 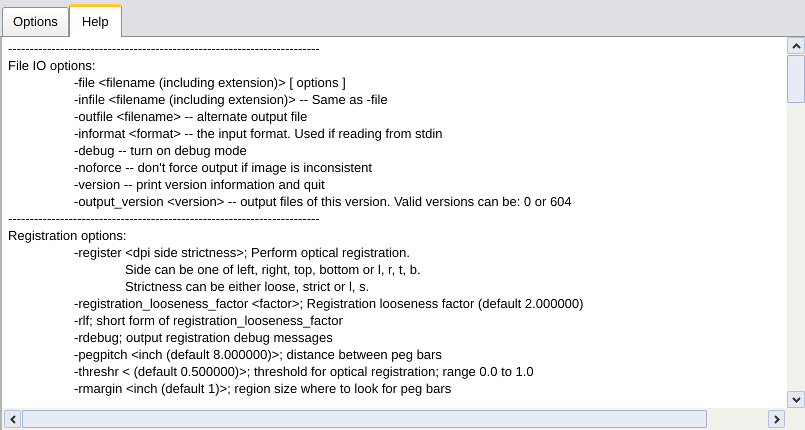 I want to click on help-line: -rdebug; output registration debug messages, so click(x=203, y=337).